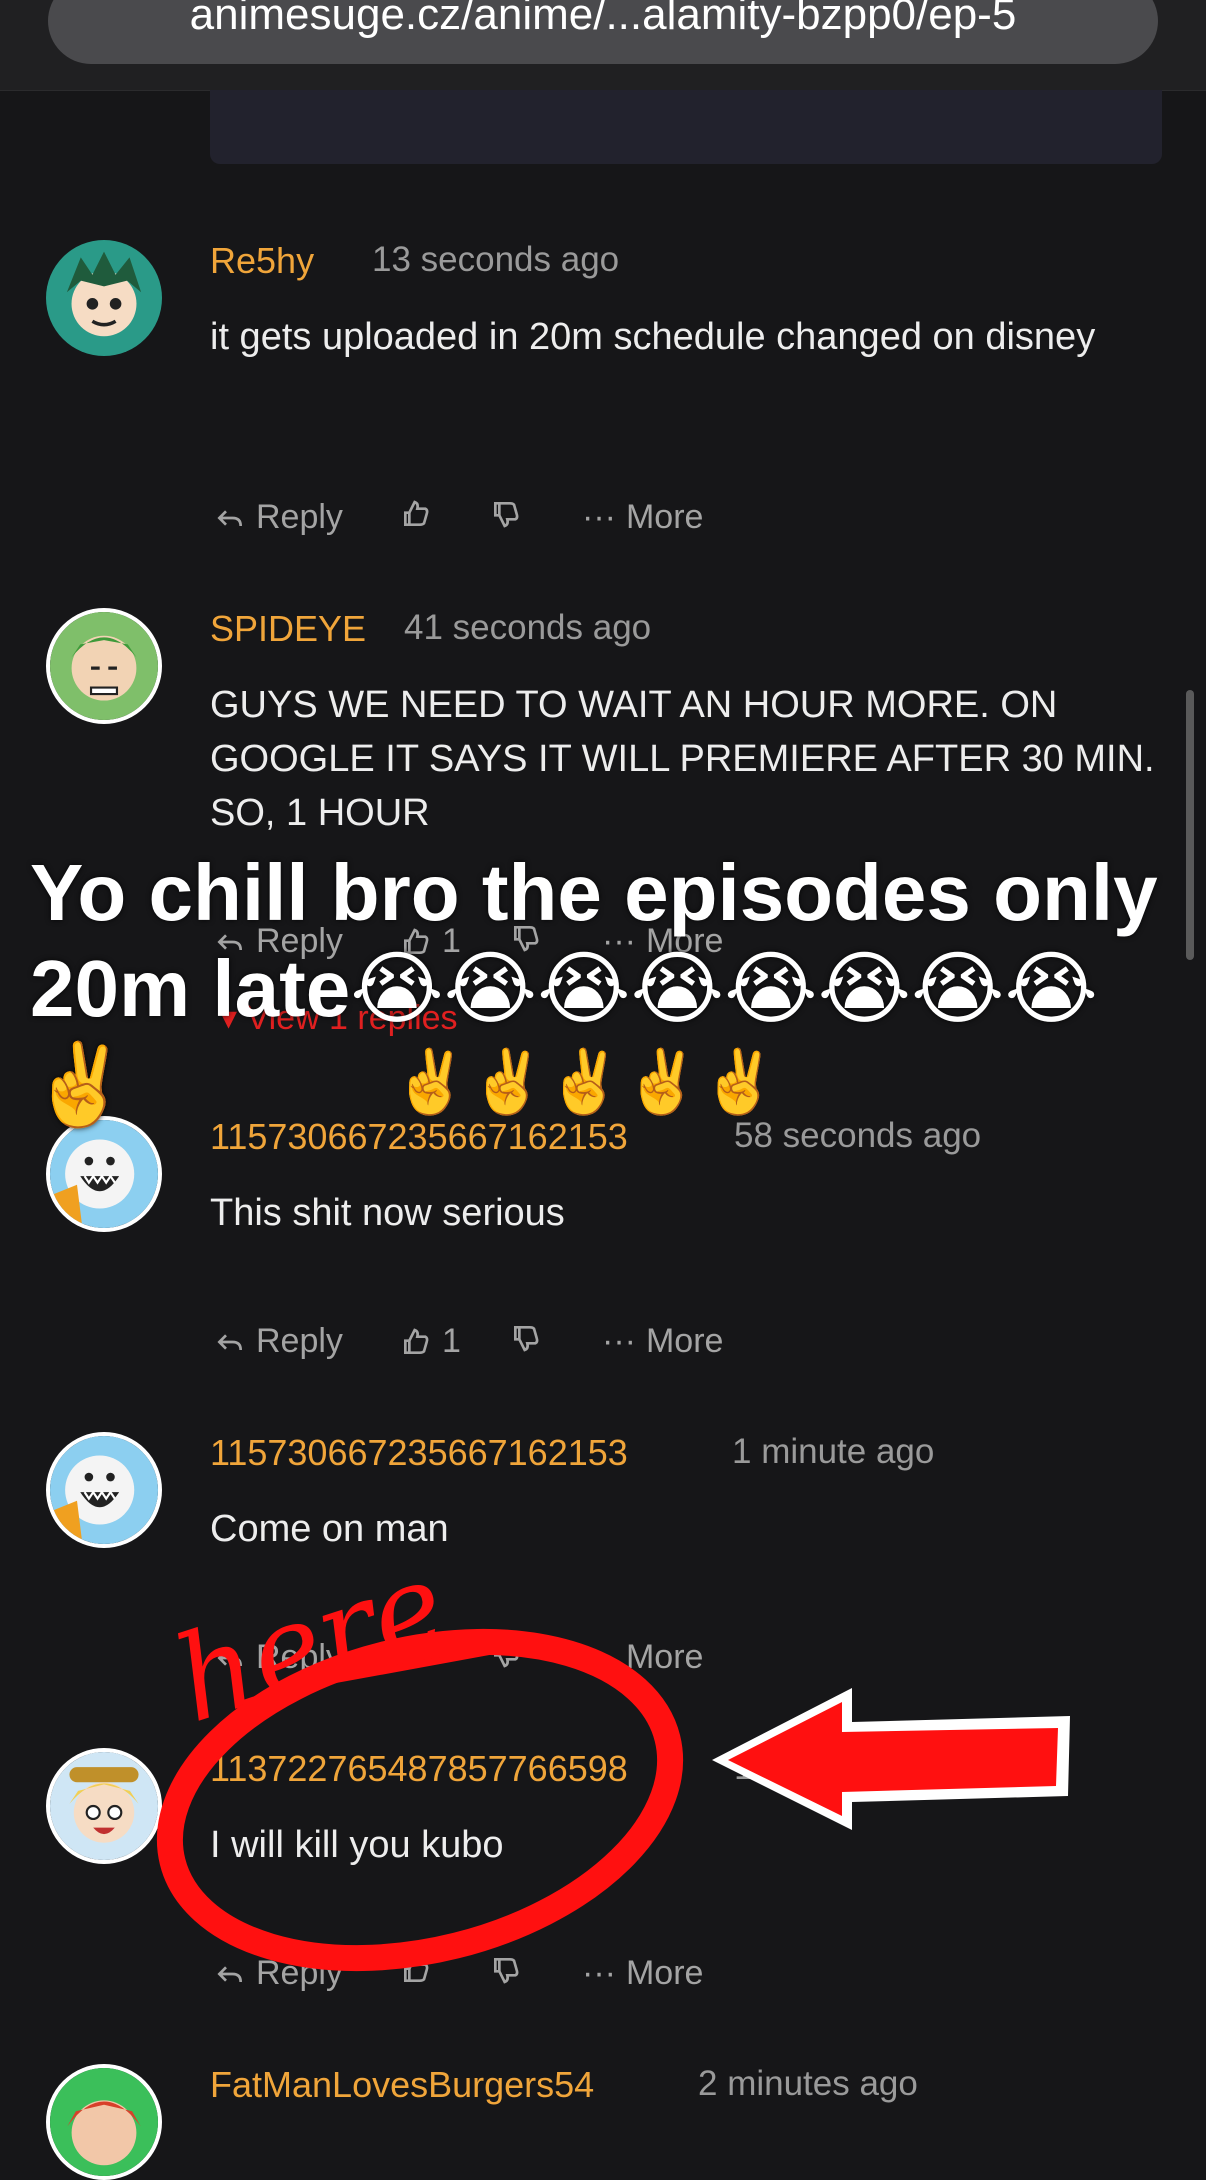 This screenshot has width=1206, height=2180. What do you see at coordinates (430, 1341) in the screenshot?
I see `like-button: 1` at bounding box center [430, 1341].